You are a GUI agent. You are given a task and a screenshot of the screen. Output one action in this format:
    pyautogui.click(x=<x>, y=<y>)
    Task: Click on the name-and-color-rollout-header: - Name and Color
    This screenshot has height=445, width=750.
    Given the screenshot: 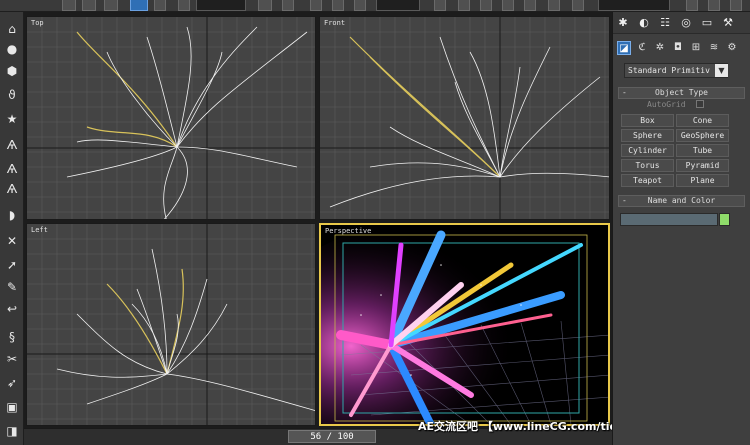 What is the action you would take?
    pyautogui.click(x=681, y=201)
    